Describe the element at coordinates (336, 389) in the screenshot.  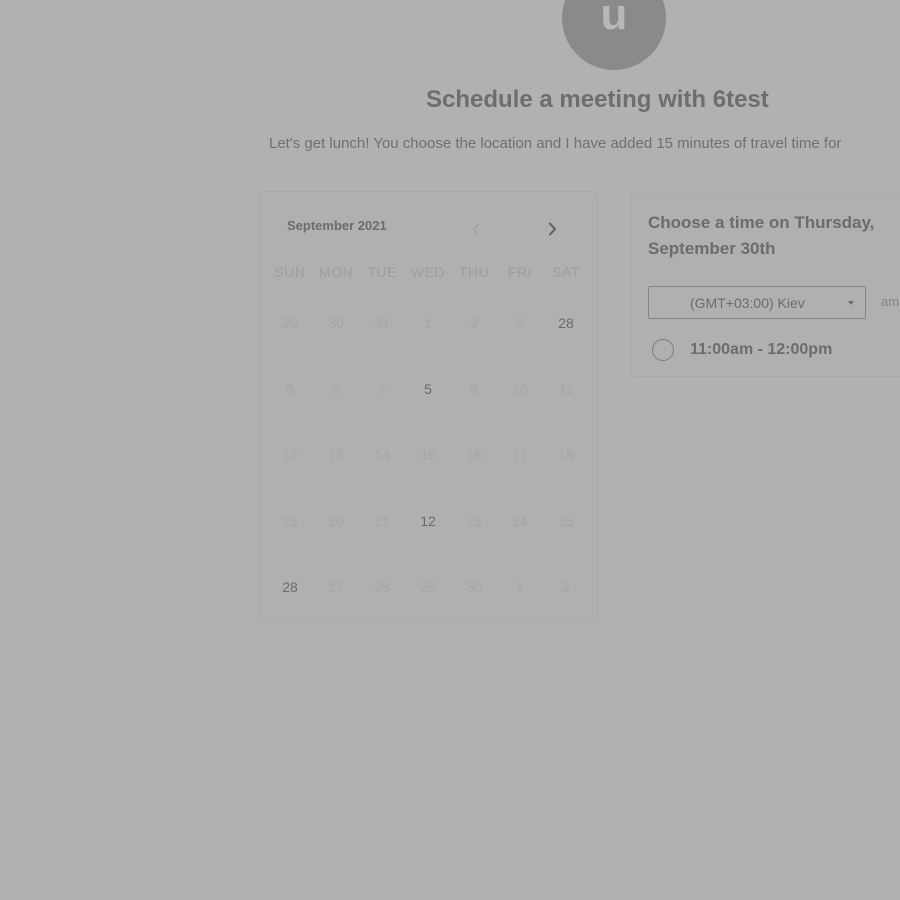
I see `unavailable-day: 6` at that location.